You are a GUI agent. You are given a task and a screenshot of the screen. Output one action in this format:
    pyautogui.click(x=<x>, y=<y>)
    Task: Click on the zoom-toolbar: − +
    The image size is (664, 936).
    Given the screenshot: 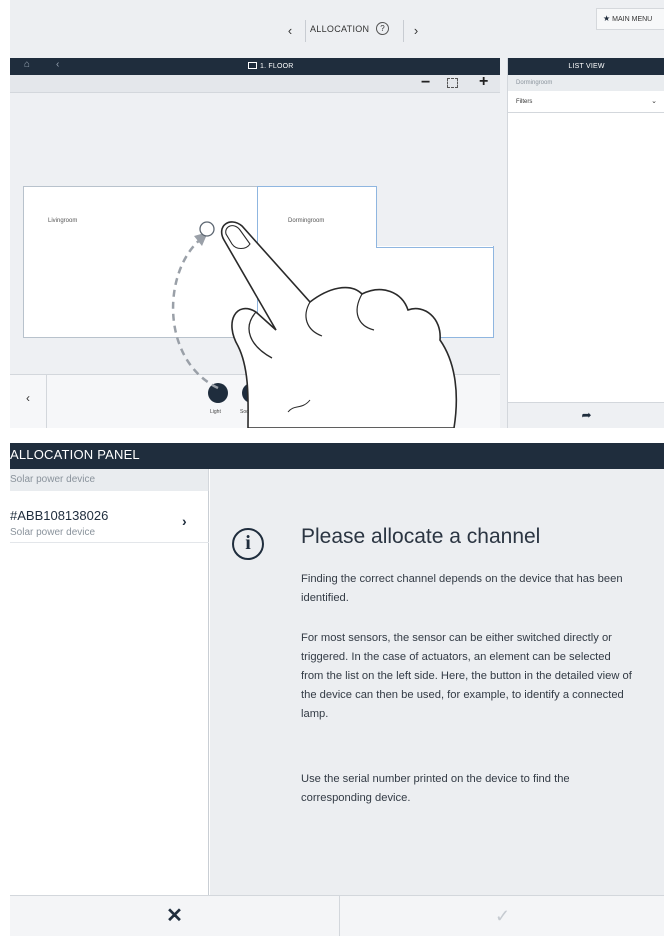 What is the action you would take?
    pyautogui.click(x=255, y=83)
    